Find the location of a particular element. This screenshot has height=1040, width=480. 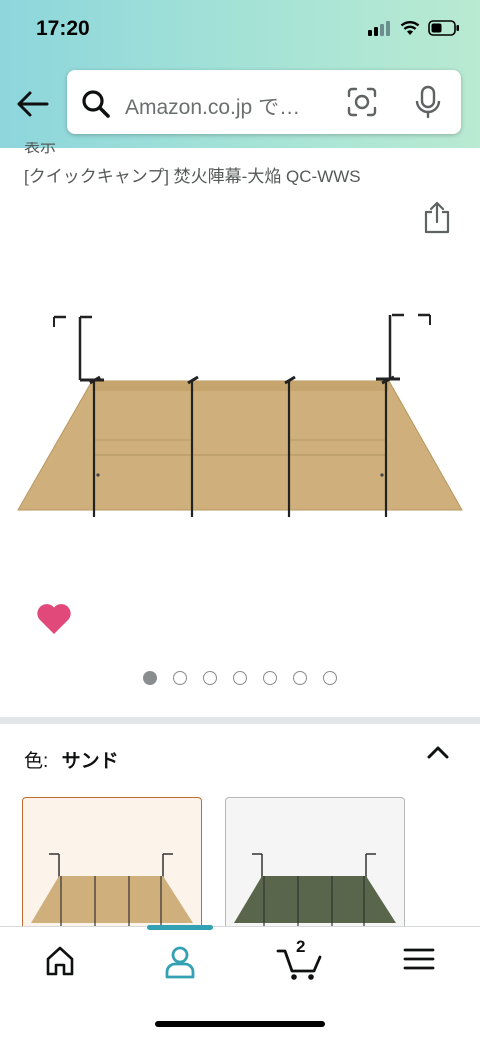

back-button is located at coordinates (33, 104).